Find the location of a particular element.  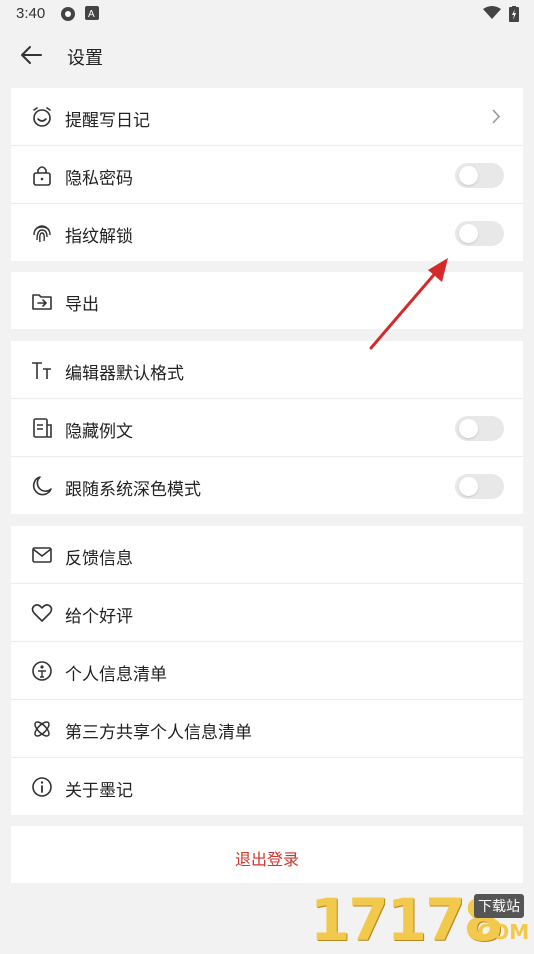

info-icon is located at coordinates (42, 787).